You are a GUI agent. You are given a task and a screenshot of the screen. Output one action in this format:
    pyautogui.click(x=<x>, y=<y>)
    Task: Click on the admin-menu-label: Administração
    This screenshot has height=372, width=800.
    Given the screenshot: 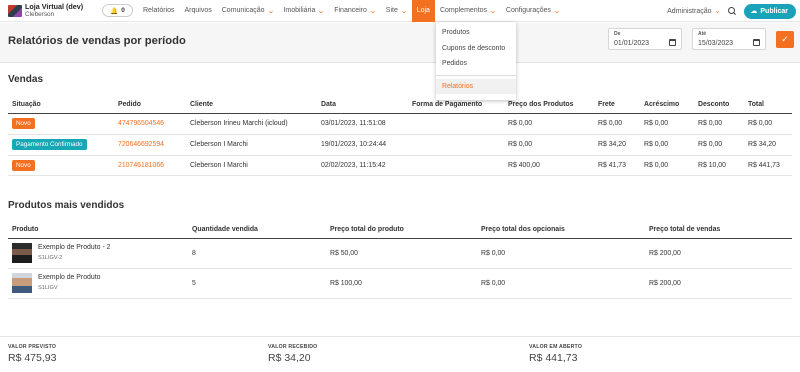 What is the action you would take?
    pyautogui.click(x=689, y=11)
    